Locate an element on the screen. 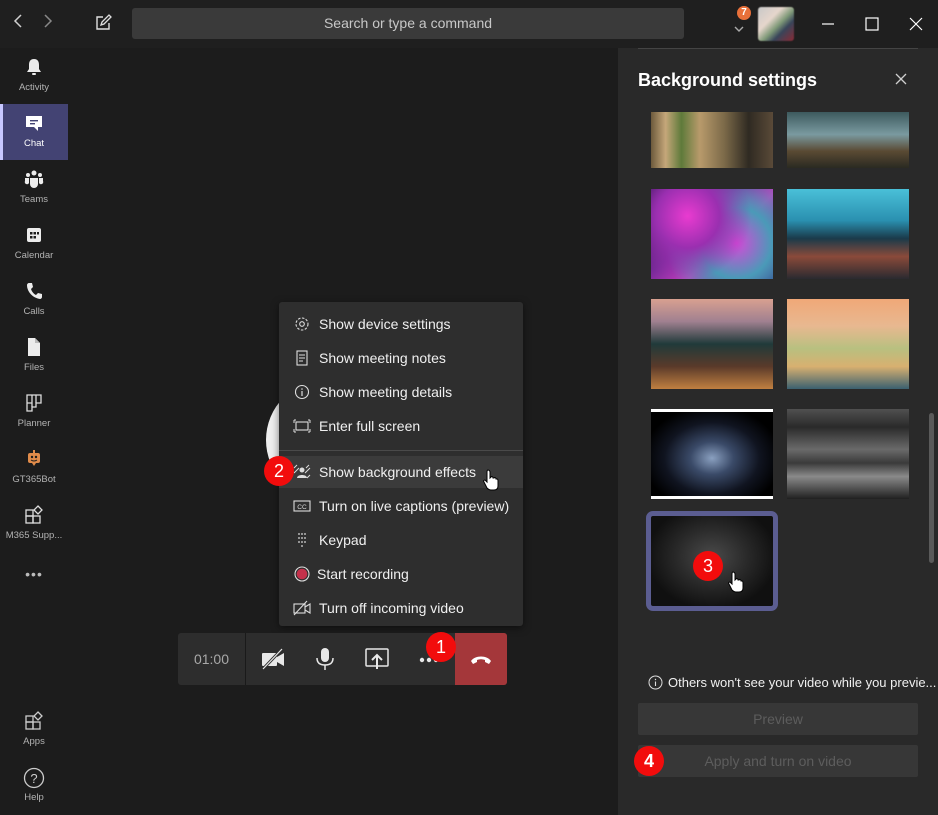 This screenshot has width=938, height=815. step-marker-1: 1 is located at coordinates (441, 647).